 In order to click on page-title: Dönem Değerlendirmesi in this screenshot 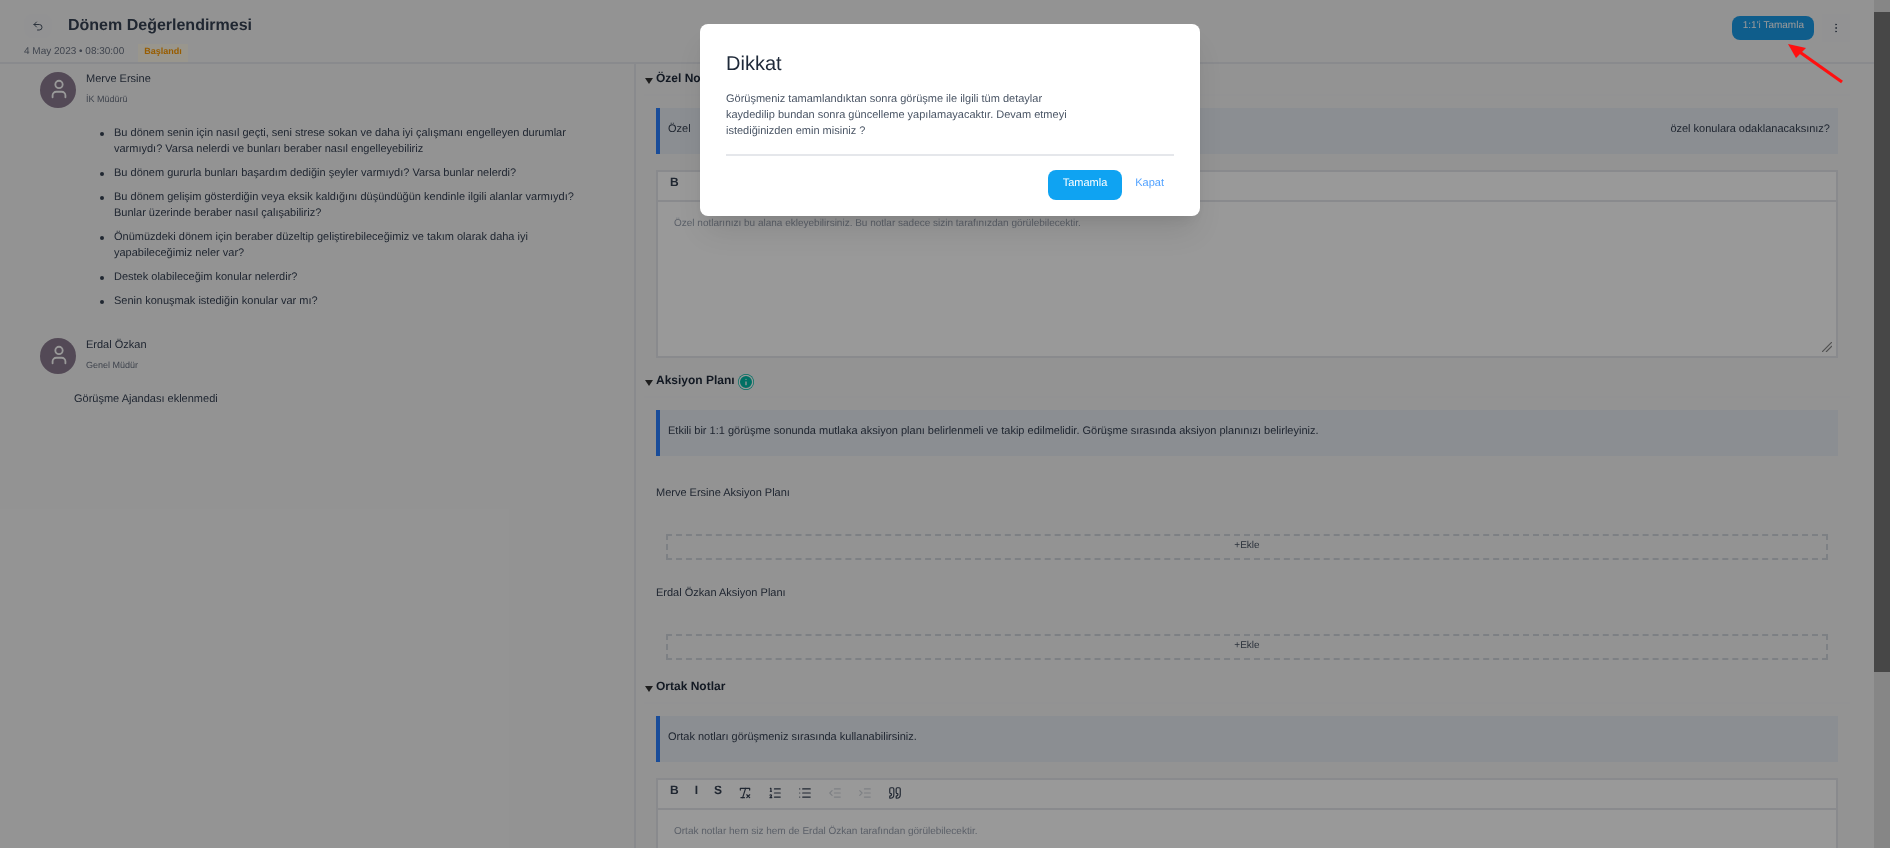, I will do `click(160, 26)`.